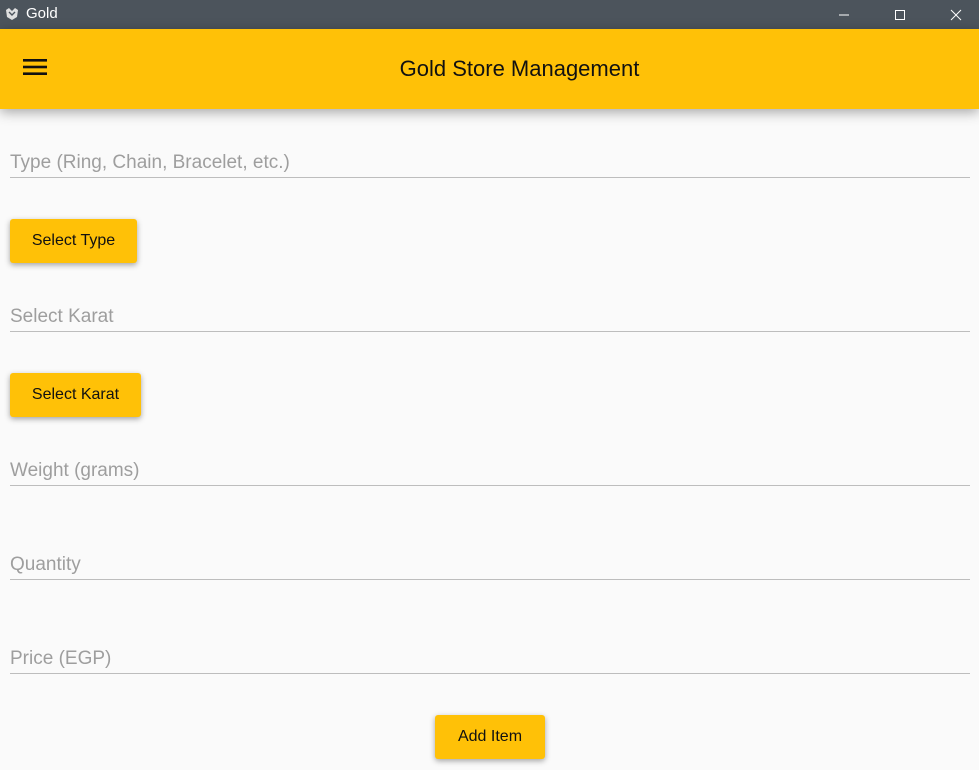  I want to click on karat-input, so click(490, 316).